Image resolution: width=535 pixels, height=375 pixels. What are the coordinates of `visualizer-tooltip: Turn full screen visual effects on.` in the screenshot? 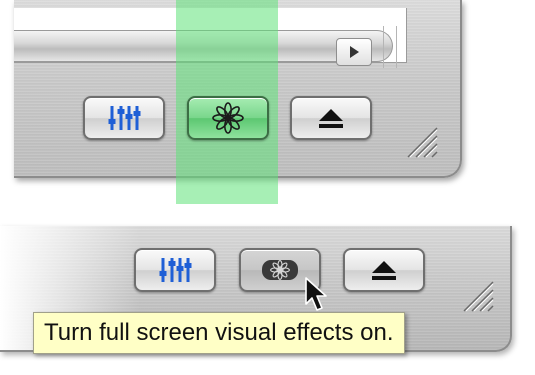 It's located at (219, 333).